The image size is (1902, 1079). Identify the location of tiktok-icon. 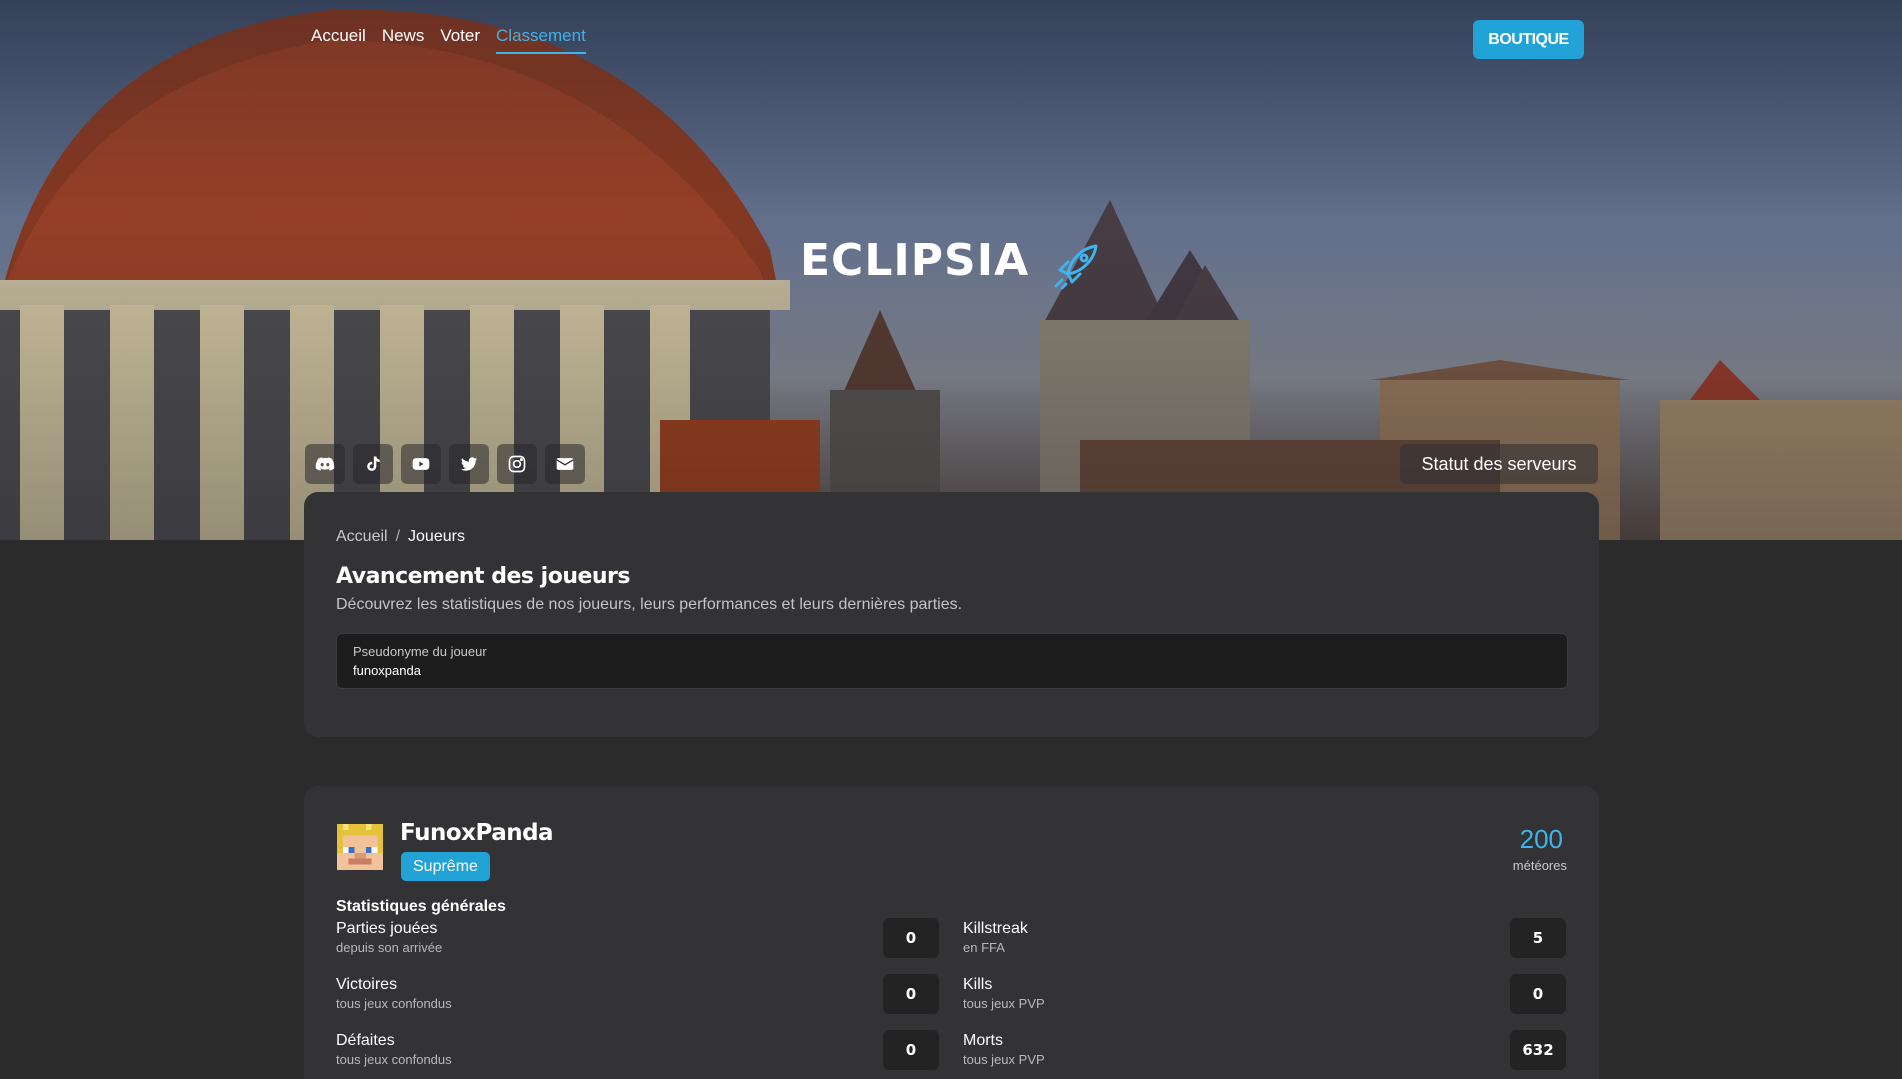
(373, 464).